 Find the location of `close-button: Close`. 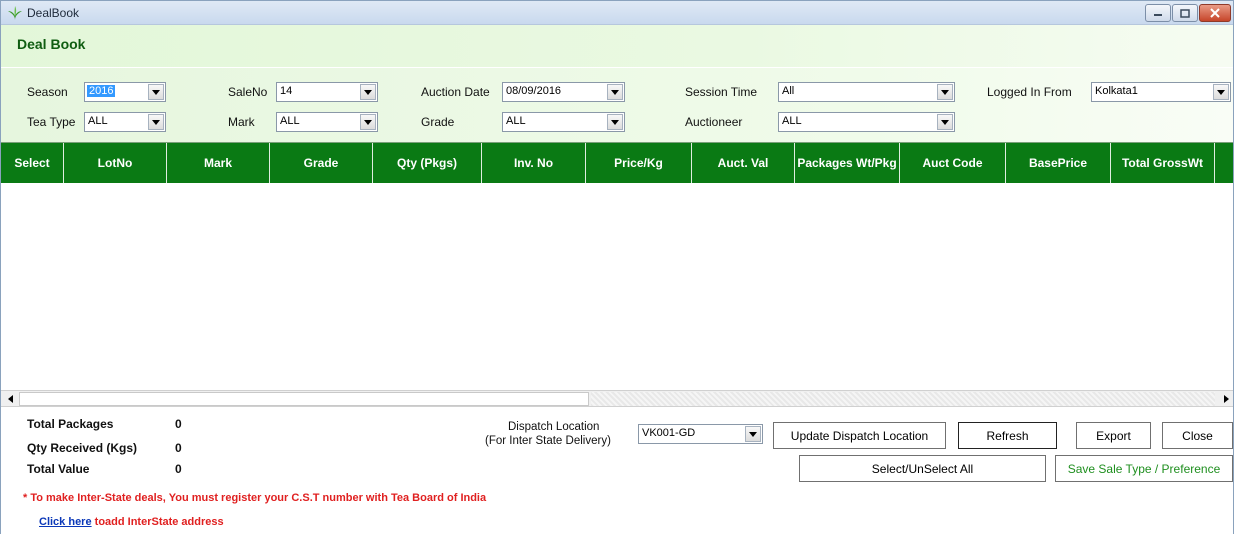

close-button: Close is located at coordinates (1197, 435).